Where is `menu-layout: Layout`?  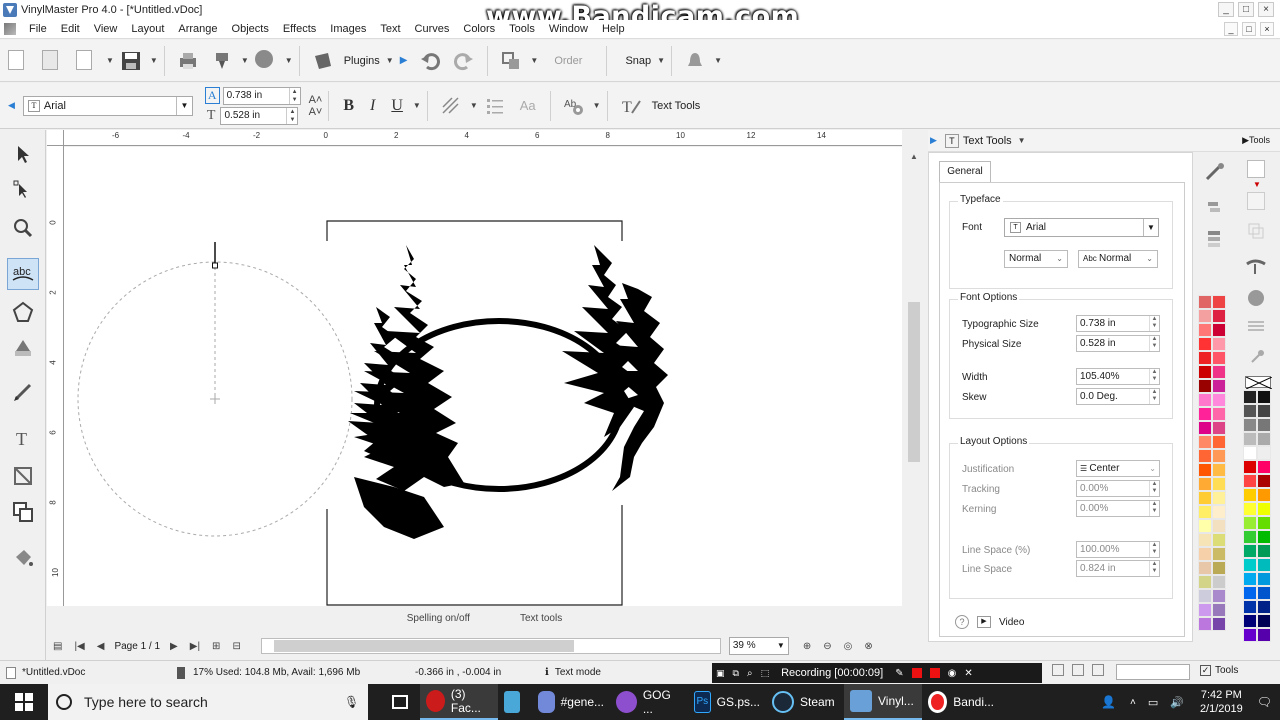
menu-layout: Layout is located at coordinates (147, 29).